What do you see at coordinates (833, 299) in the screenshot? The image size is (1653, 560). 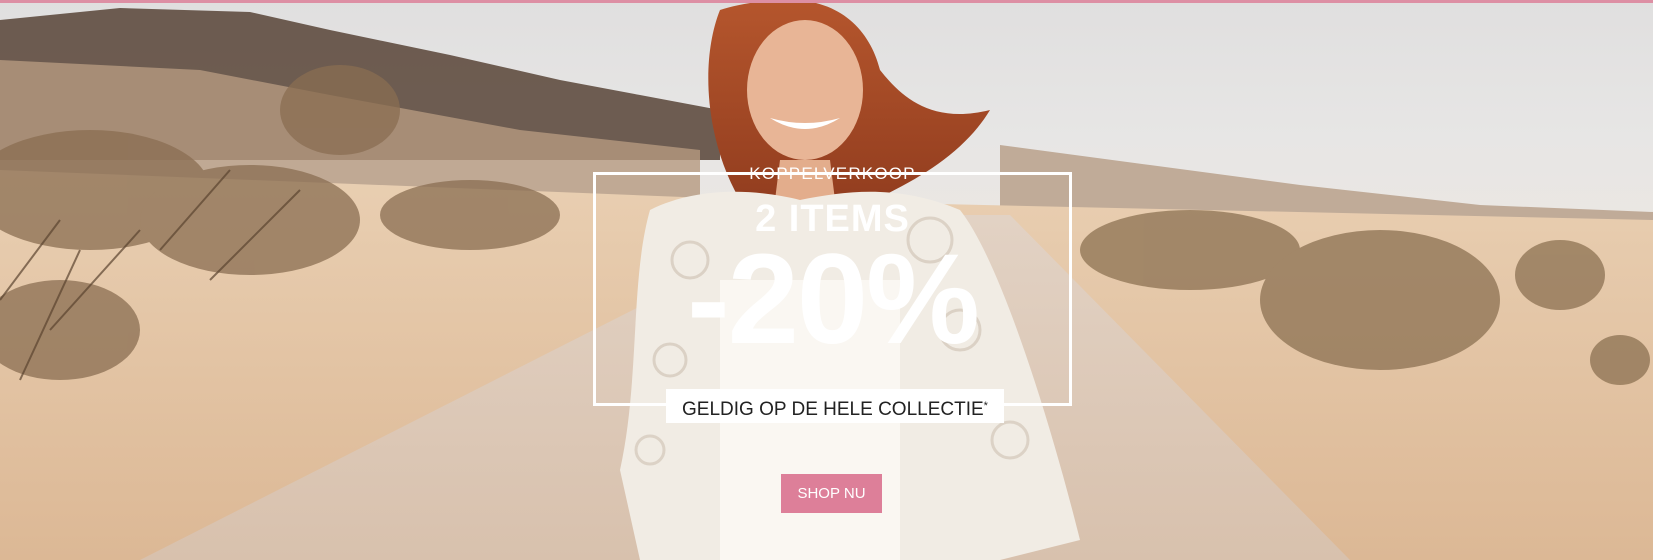 I see `promo-discount: -20%` at bounding box center [833, 299].